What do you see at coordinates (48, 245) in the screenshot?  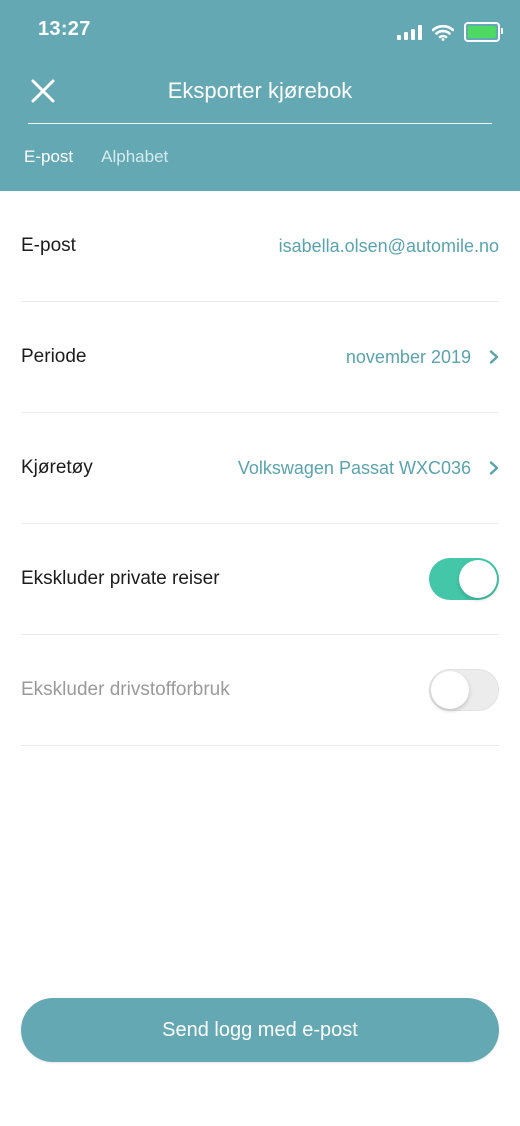 I see `email-label: E-post` at bounding box center [48, 245].